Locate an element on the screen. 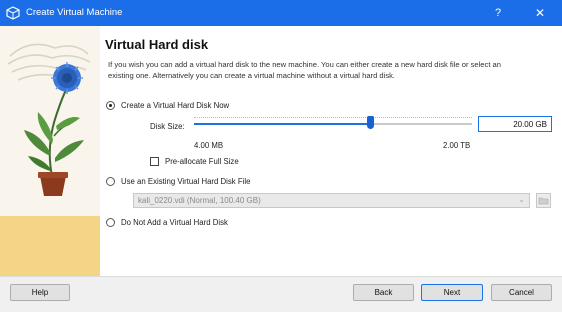 The width and height of the screenshot is (562, 312). disk-size-slider-fill is located at coordinates (283, 124).